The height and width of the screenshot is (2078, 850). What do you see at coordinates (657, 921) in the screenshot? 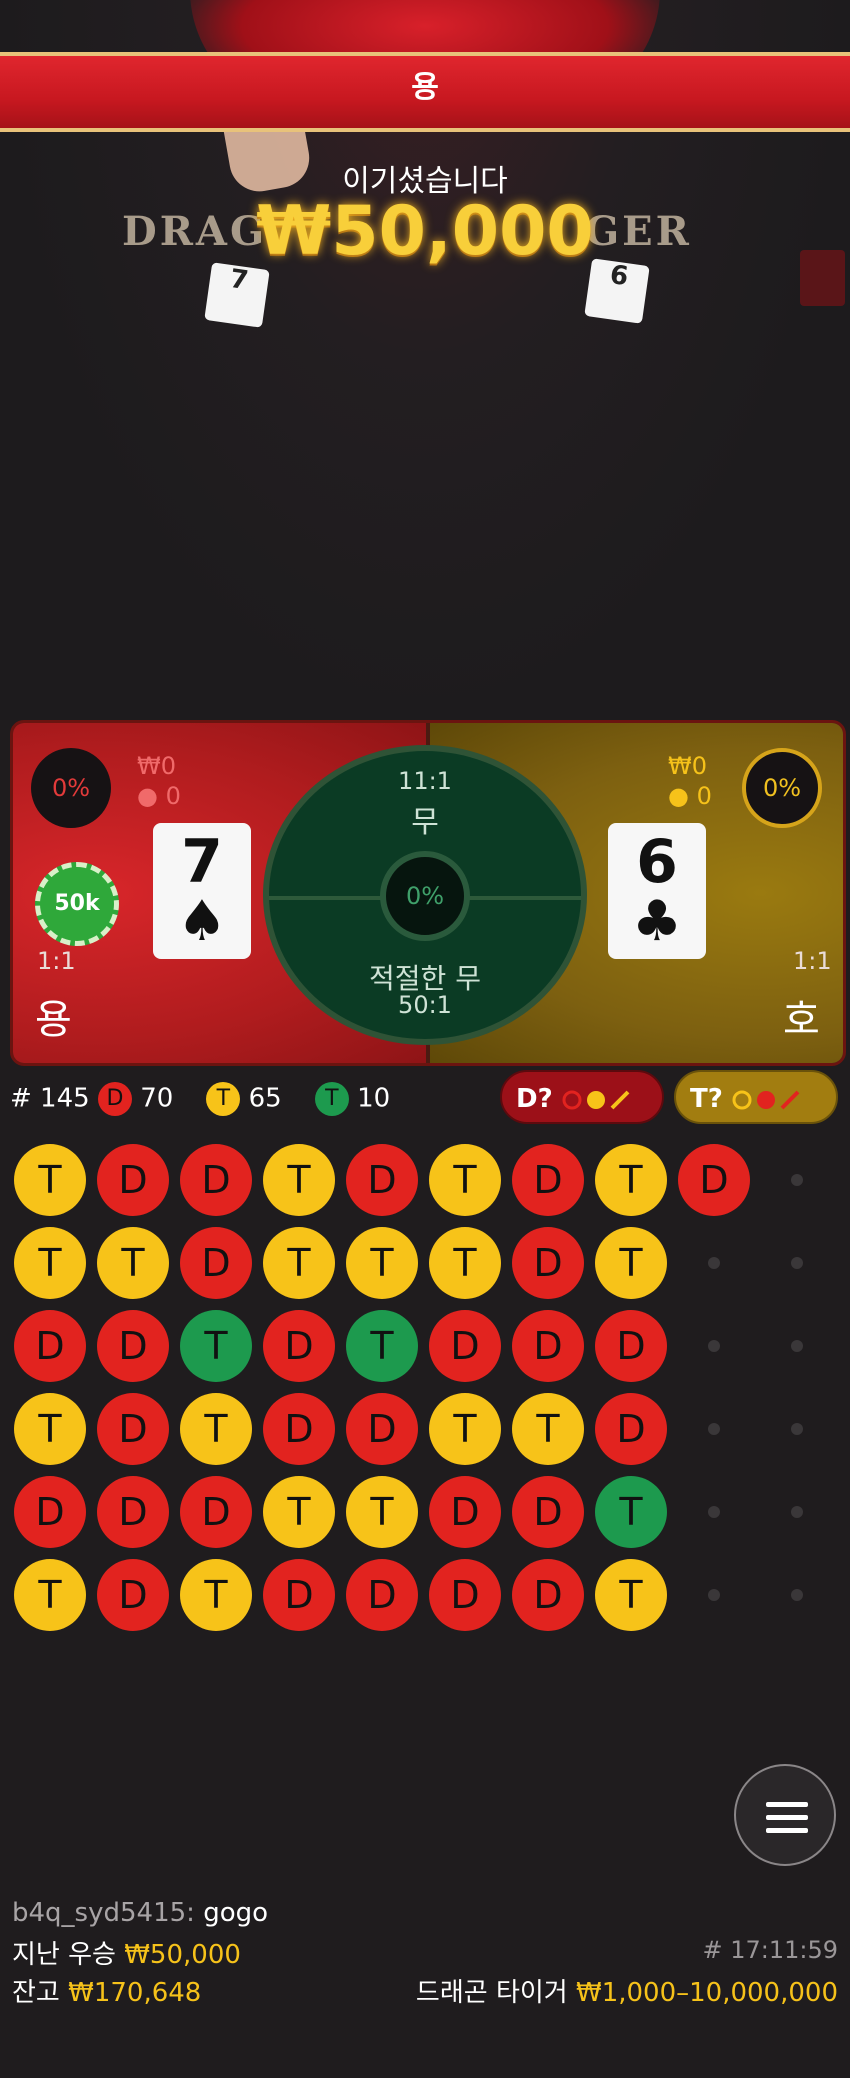
I see `club-icon: ♣` at bounding box center [657, 921].